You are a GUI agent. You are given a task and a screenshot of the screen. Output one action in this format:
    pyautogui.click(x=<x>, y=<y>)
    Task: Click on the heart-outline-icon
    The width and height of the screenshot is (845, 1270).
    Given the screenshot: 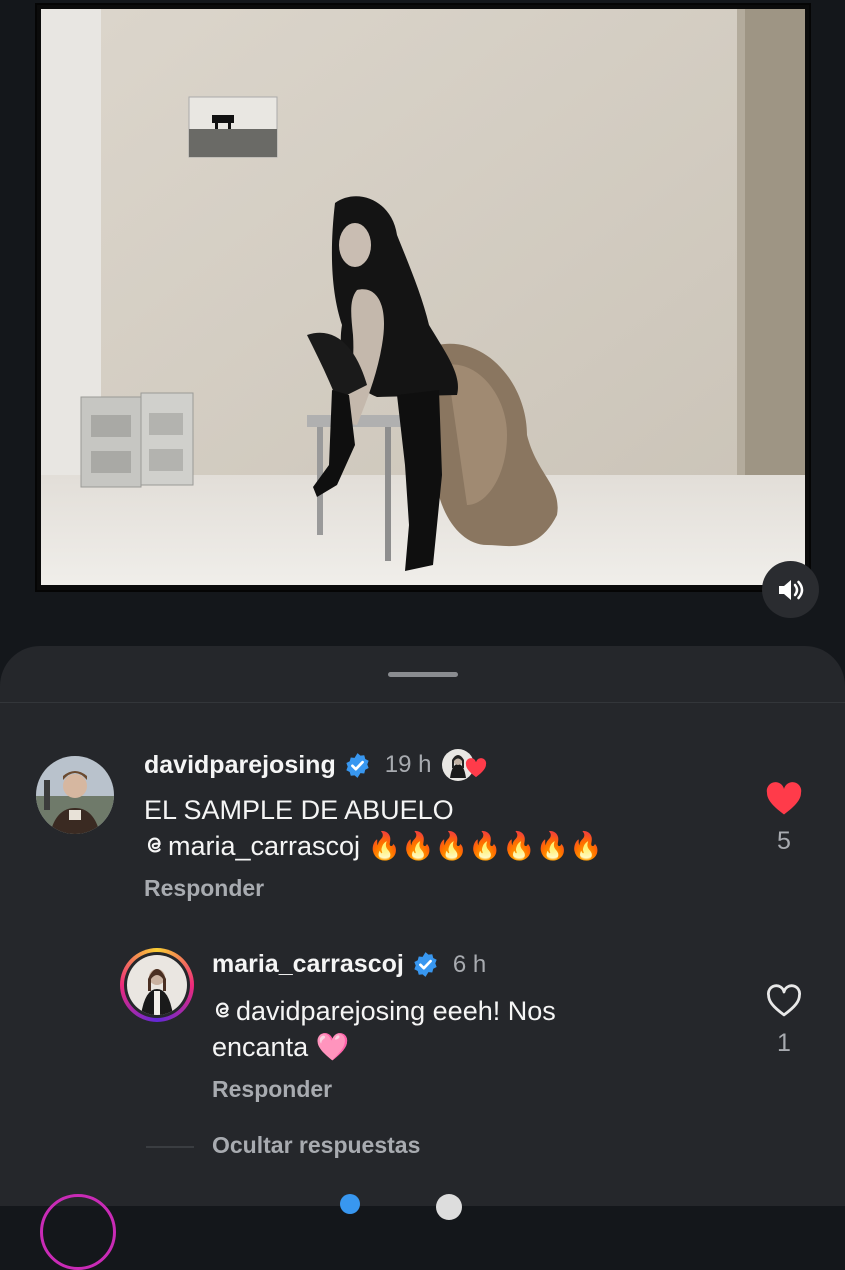 What is the action you would take?
    pyautogui.click(x=784, y=1000)
    